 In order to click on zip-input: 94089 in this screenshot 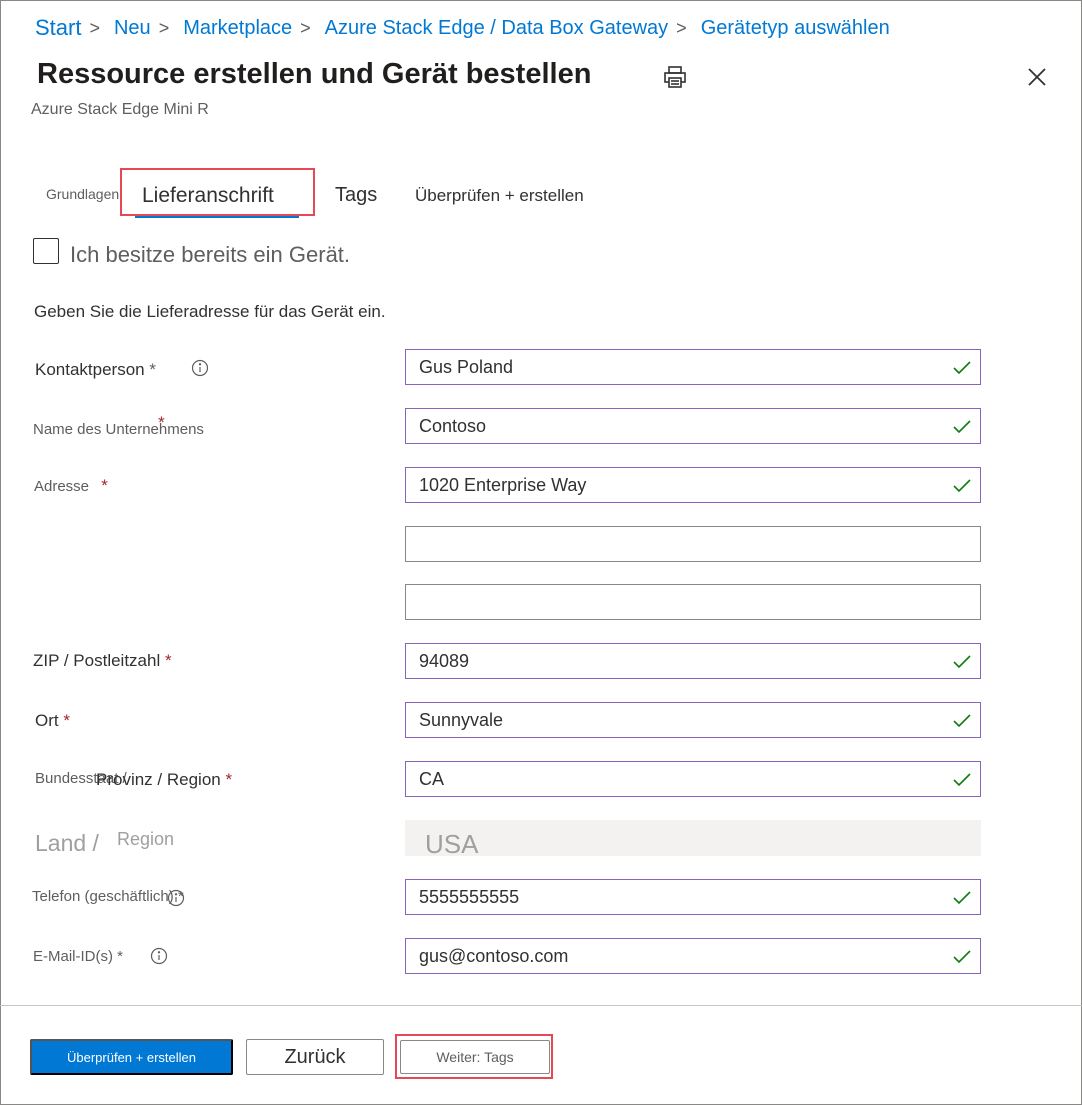, I will do `click(693, 661)`.